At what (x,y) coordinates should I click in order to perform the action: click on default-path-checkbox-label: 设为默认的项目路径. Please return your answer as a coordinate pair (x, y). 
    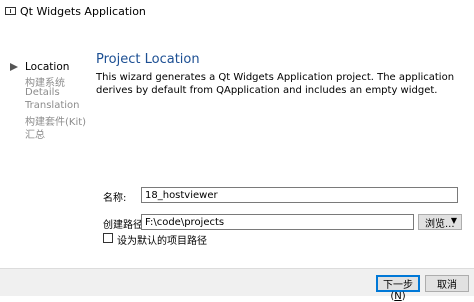
    Looking at the image, I should click on (162, 239).